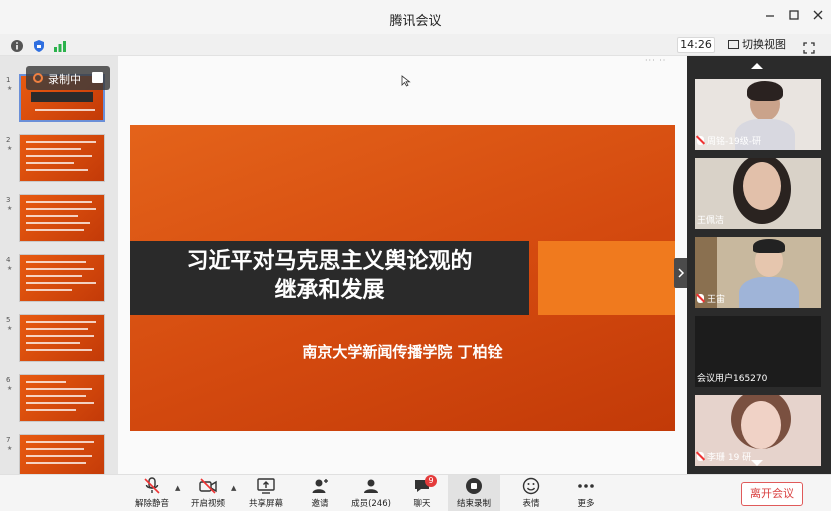 Image resolution: width=831 pixels, height=511 pixels. What do you see at coordinates (97, 77) in the screenshot?
I see `stop-recording-icon` at bounding box center [97, 77].